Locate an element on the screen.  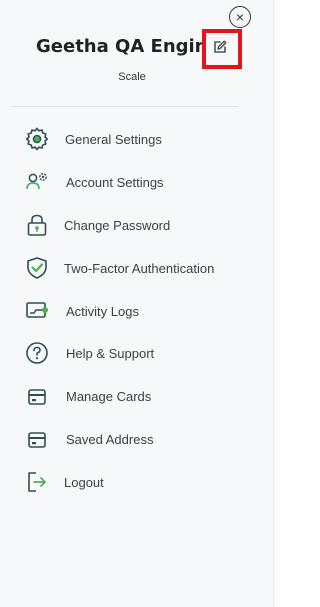
close-icon: × is located at coordinates (240, 17).